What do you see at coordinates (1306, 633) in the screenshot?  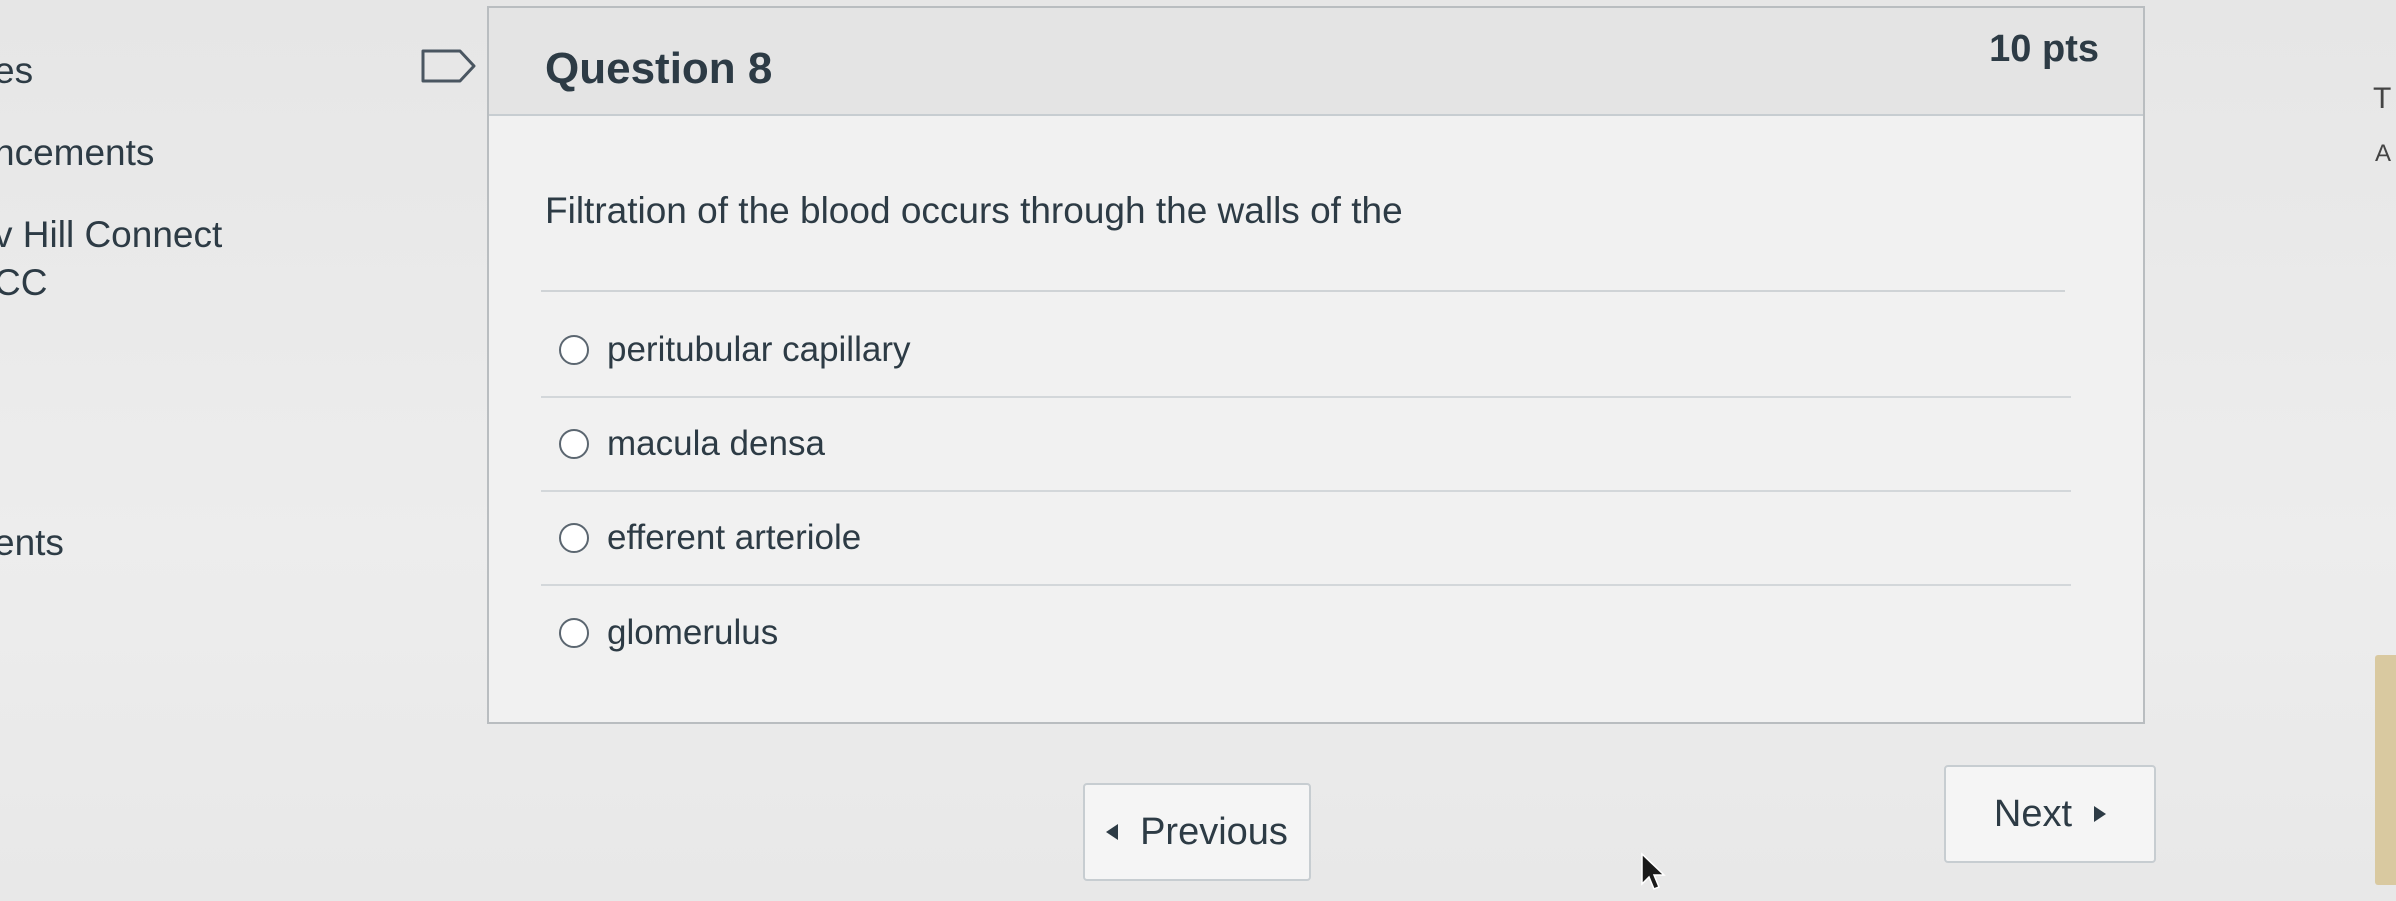 I see `answer-option: glomerulus` at bounding box center [1306, 633].